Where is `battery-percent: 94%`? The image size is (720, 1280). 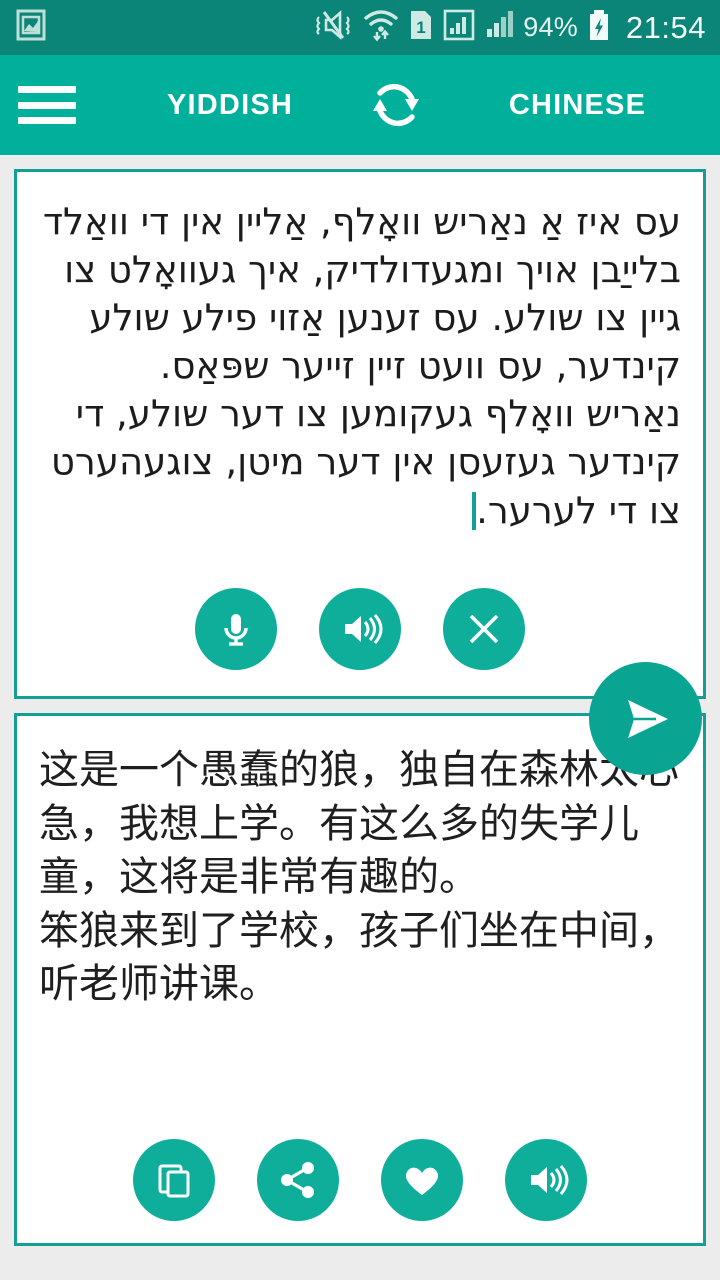
battery-percent: 94% is located at coordinates (550, 27).